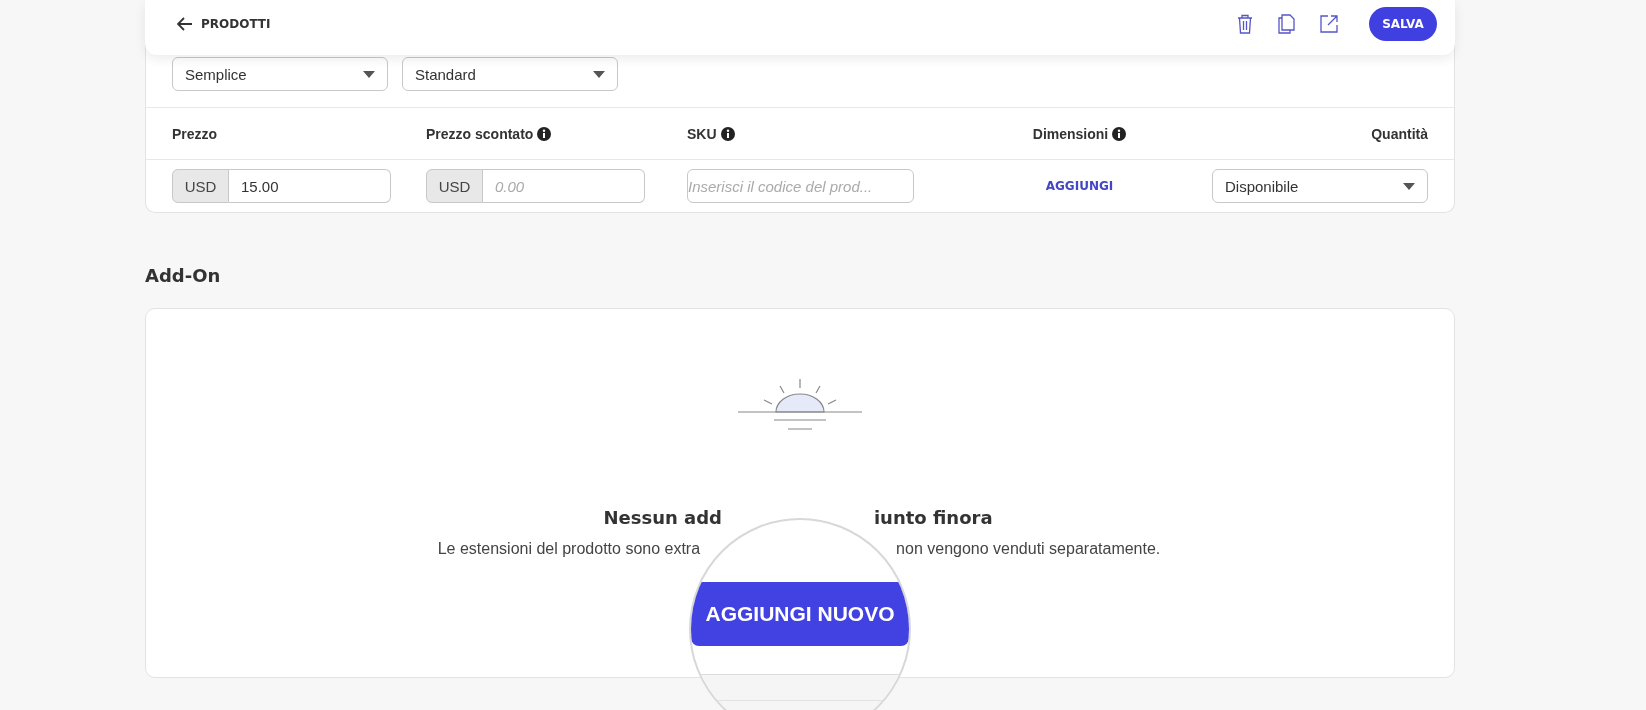 This screenshot has height=710, width=1646. Describe the element at coordinates (1403, 23) in the screenshot. I see `save-button: SALVA` at that location.